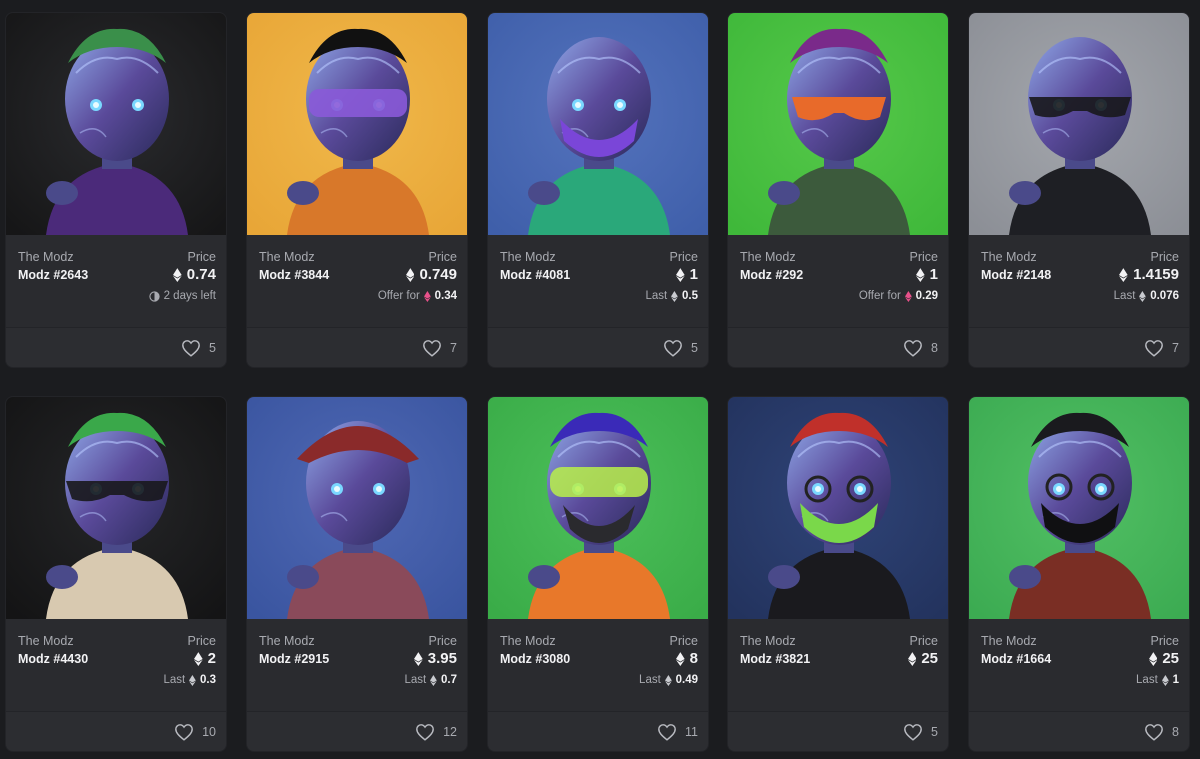  Describe the element at coordinates (598, 281) in the screenshot. I see `nft-card-info: The Modz Modz #4081 Price 1 Last 0.5` at that location.